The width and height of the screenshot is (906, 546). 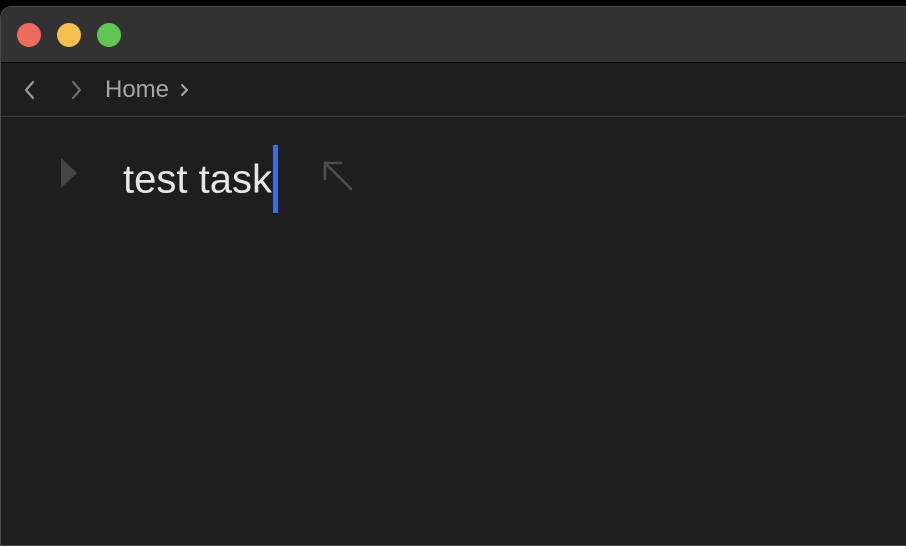 I want to click on breadcrumb: Home, so click(x=147, y=90).